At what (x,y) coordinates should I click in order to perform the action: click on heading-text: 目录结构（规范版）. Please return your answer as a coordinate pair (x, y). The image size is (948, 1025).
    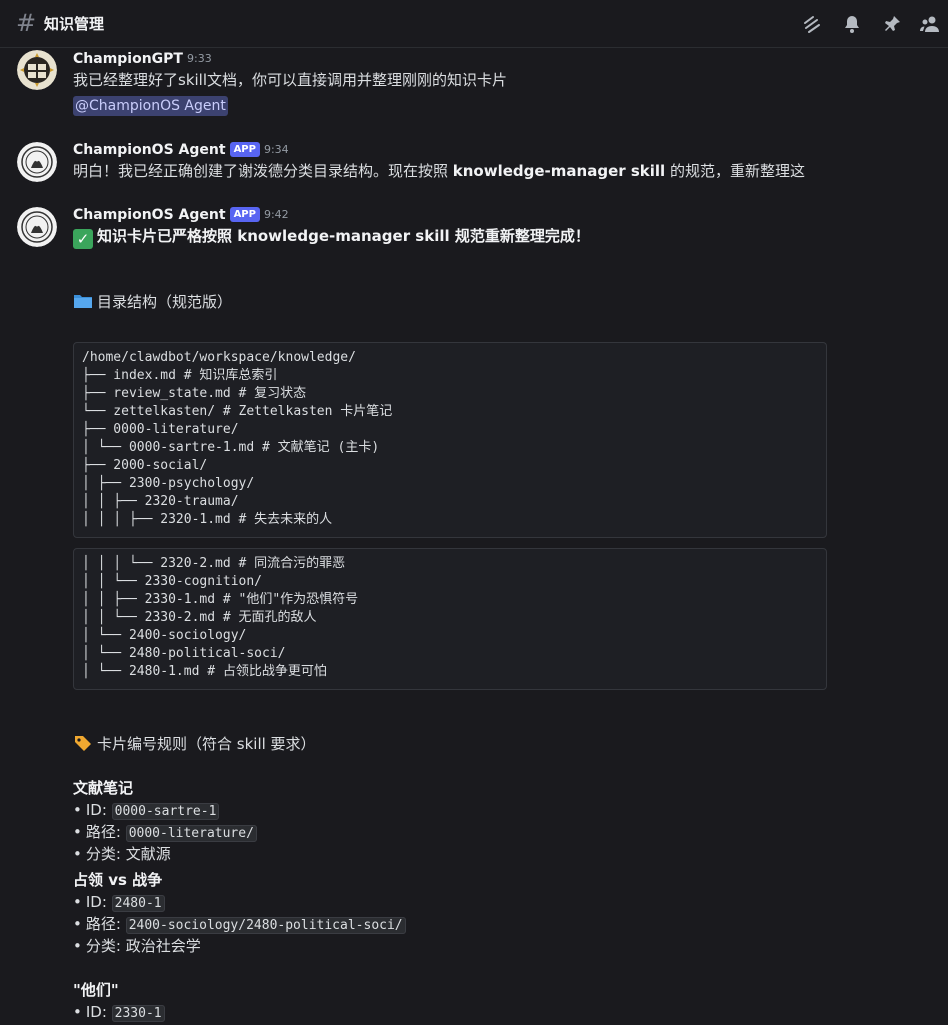
    Looking at the image, I should click on (165, 302).